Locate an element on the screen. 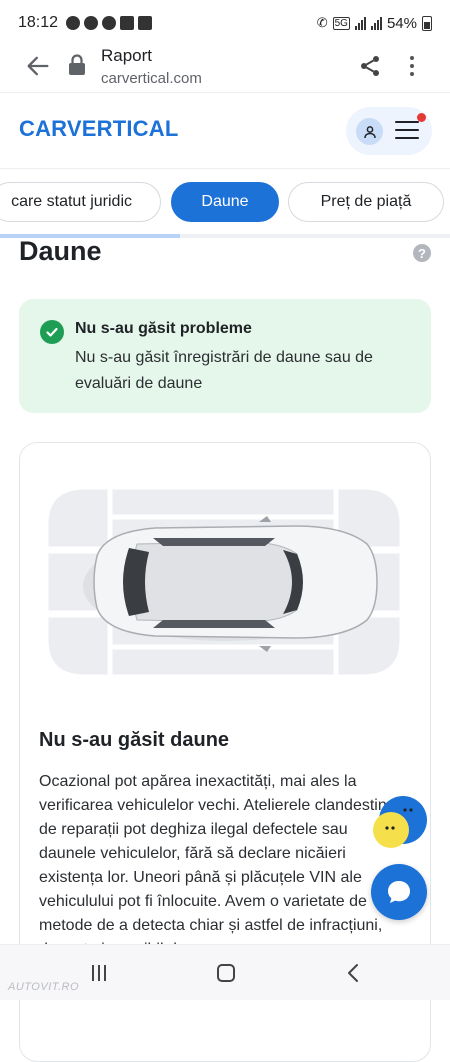  lock-icon is located at coordinates (77, 65).